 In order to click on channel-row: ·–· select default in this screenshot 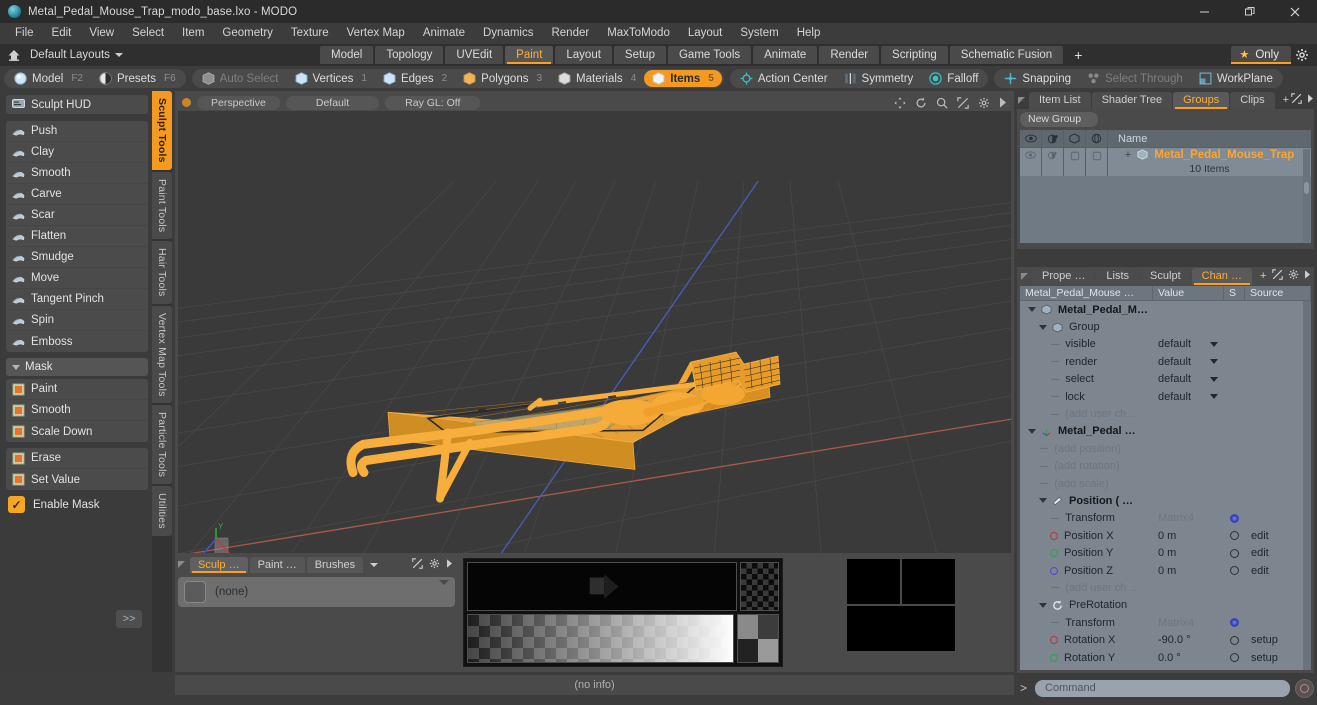, I will do `click(1165, 379)`.